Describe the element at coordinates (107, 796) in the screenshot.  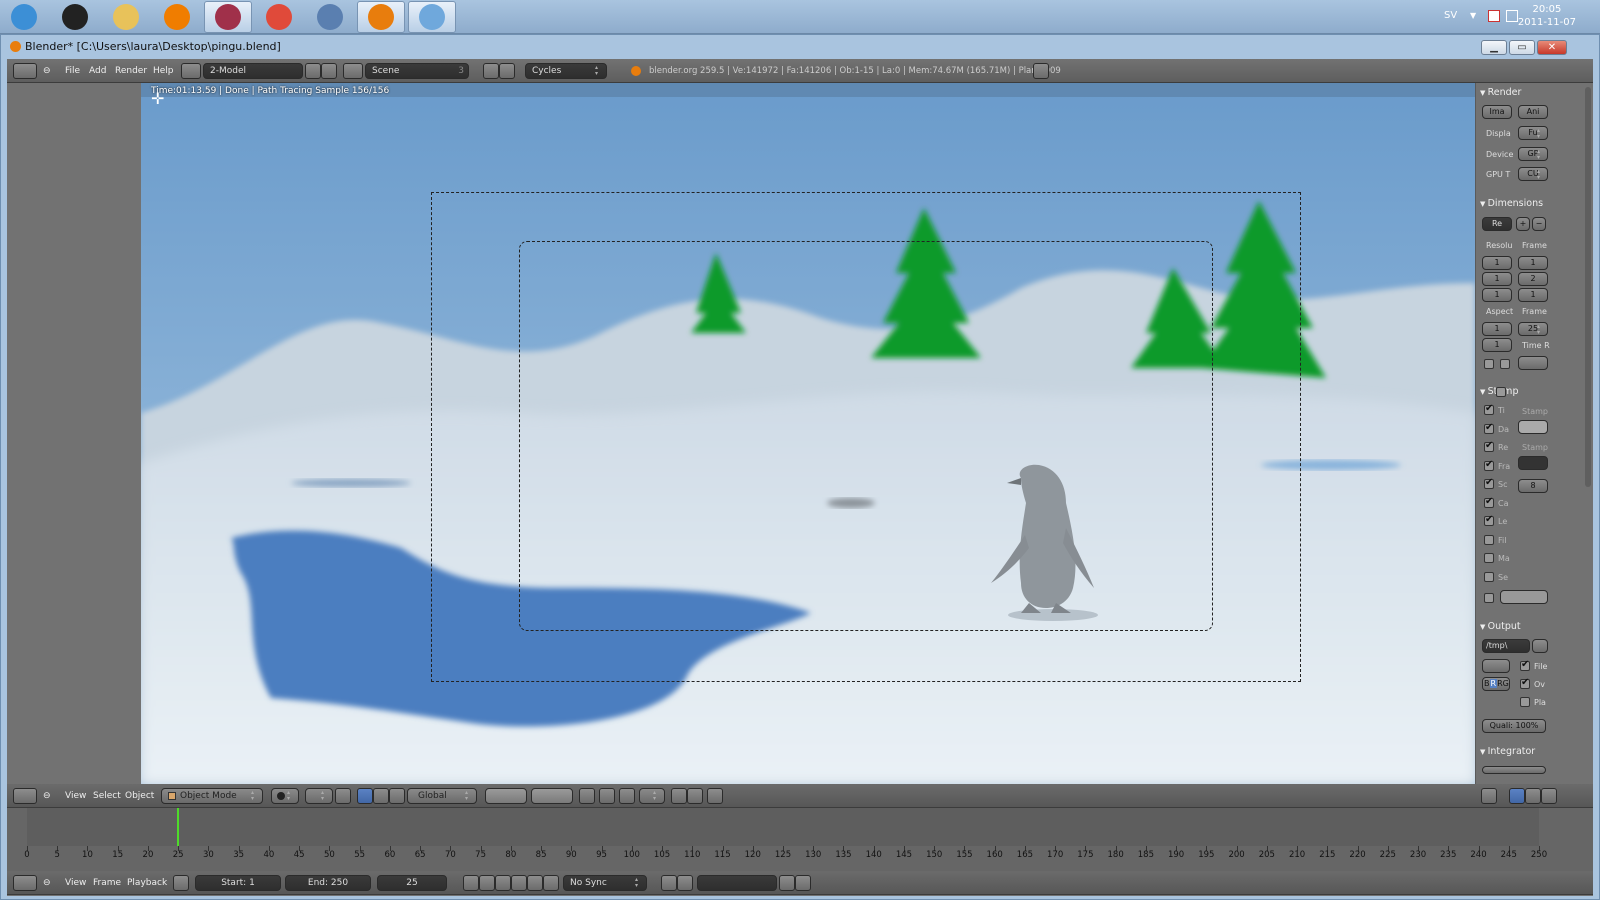
I see `menu-select: Select` at that location.